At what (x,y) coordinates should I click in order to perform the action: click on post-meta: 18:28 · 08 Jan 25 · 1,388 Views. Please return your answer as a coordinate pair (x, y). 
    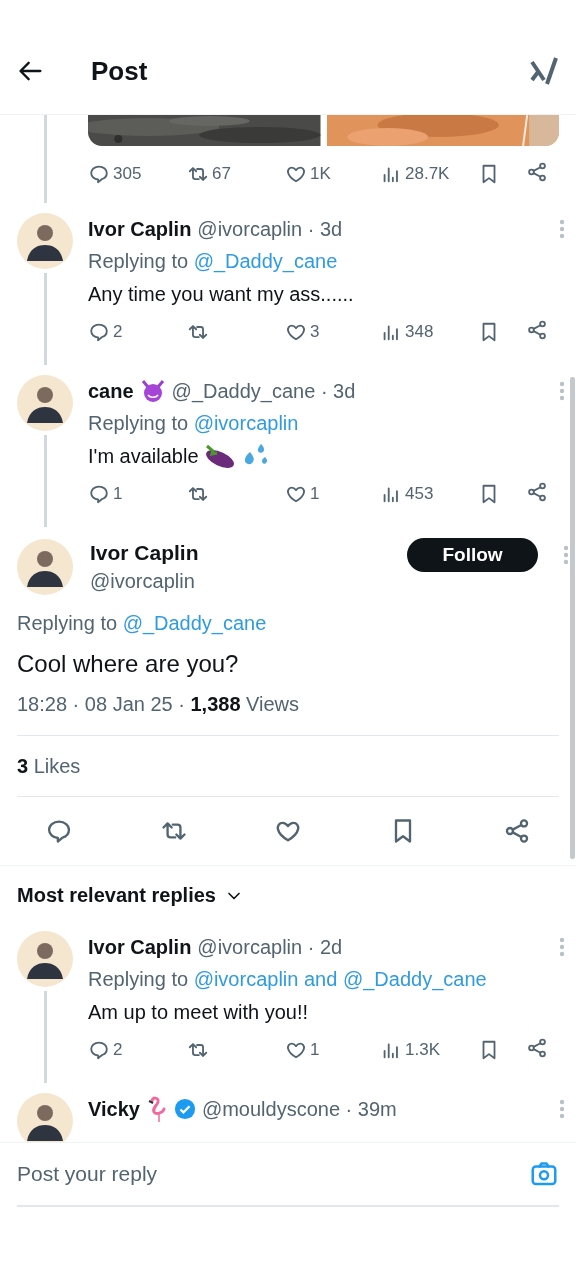
    Looking at the image, I should click on (288, 711).